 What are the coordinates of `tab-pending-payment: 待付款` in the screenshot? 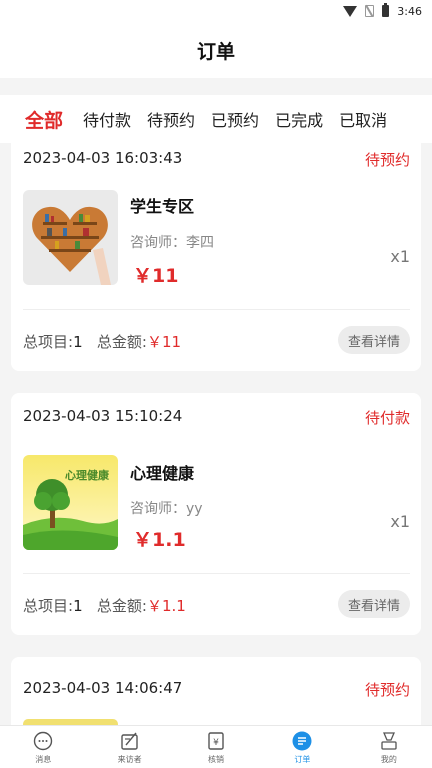 It's located at (107, 119).